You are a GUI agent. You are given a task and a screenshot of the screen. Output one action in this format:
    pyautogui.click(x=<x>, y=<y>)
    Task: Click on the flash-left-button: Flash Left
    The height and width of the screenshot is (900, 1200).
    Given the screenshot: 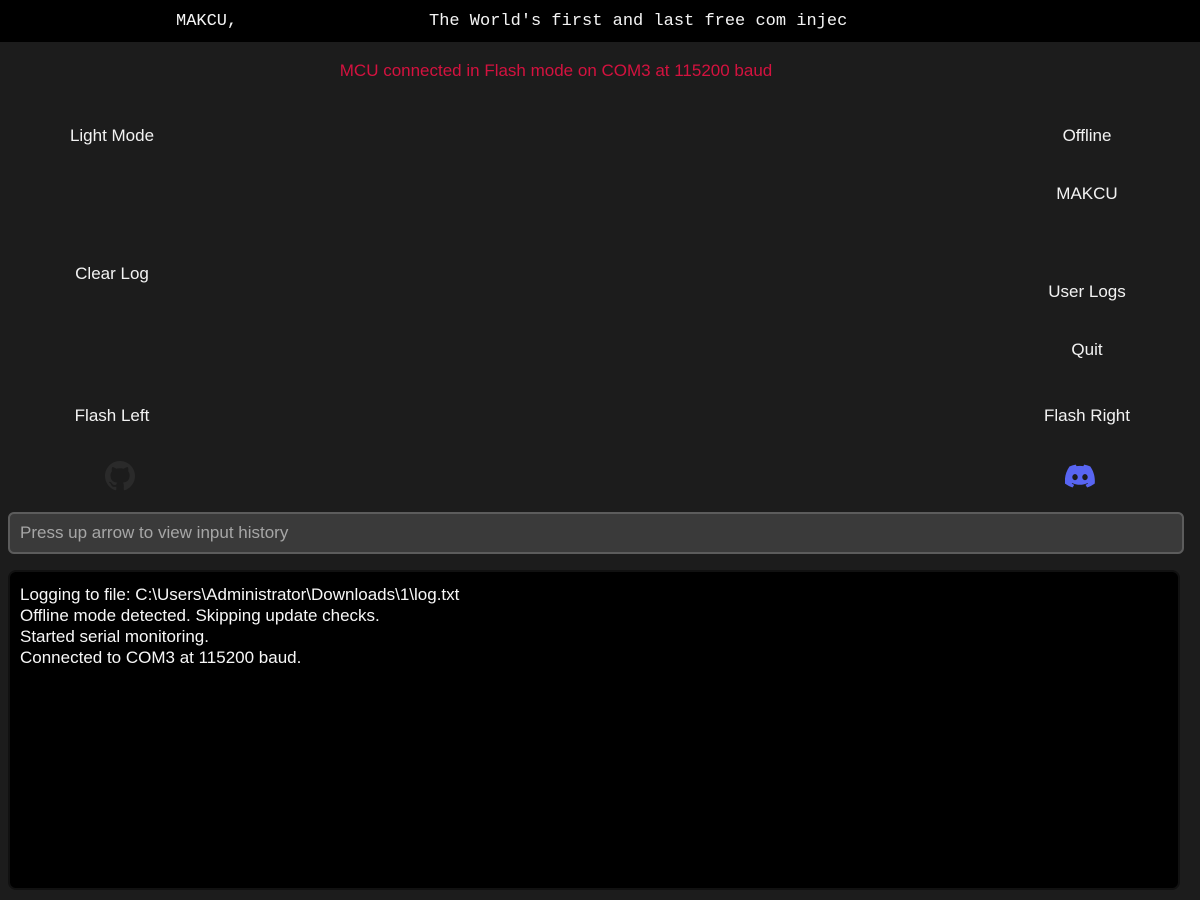 What is the action you would take?
    pyautogui.click(x=112, y=416)
    